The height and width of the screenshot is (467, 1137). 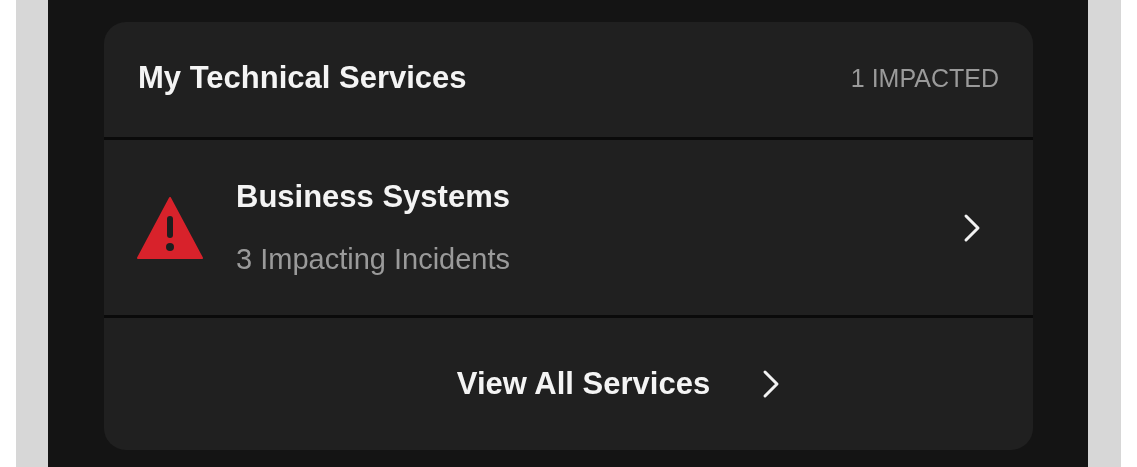 I want to click on impacted-count: 1 IMPACTED, so click(x=924, y=78).